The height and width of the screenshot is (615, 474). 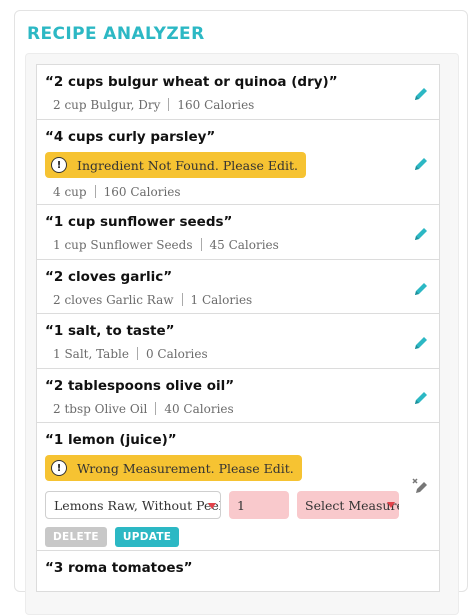 I want to click on update-button: UPDATE, so click(x=147, y=537).